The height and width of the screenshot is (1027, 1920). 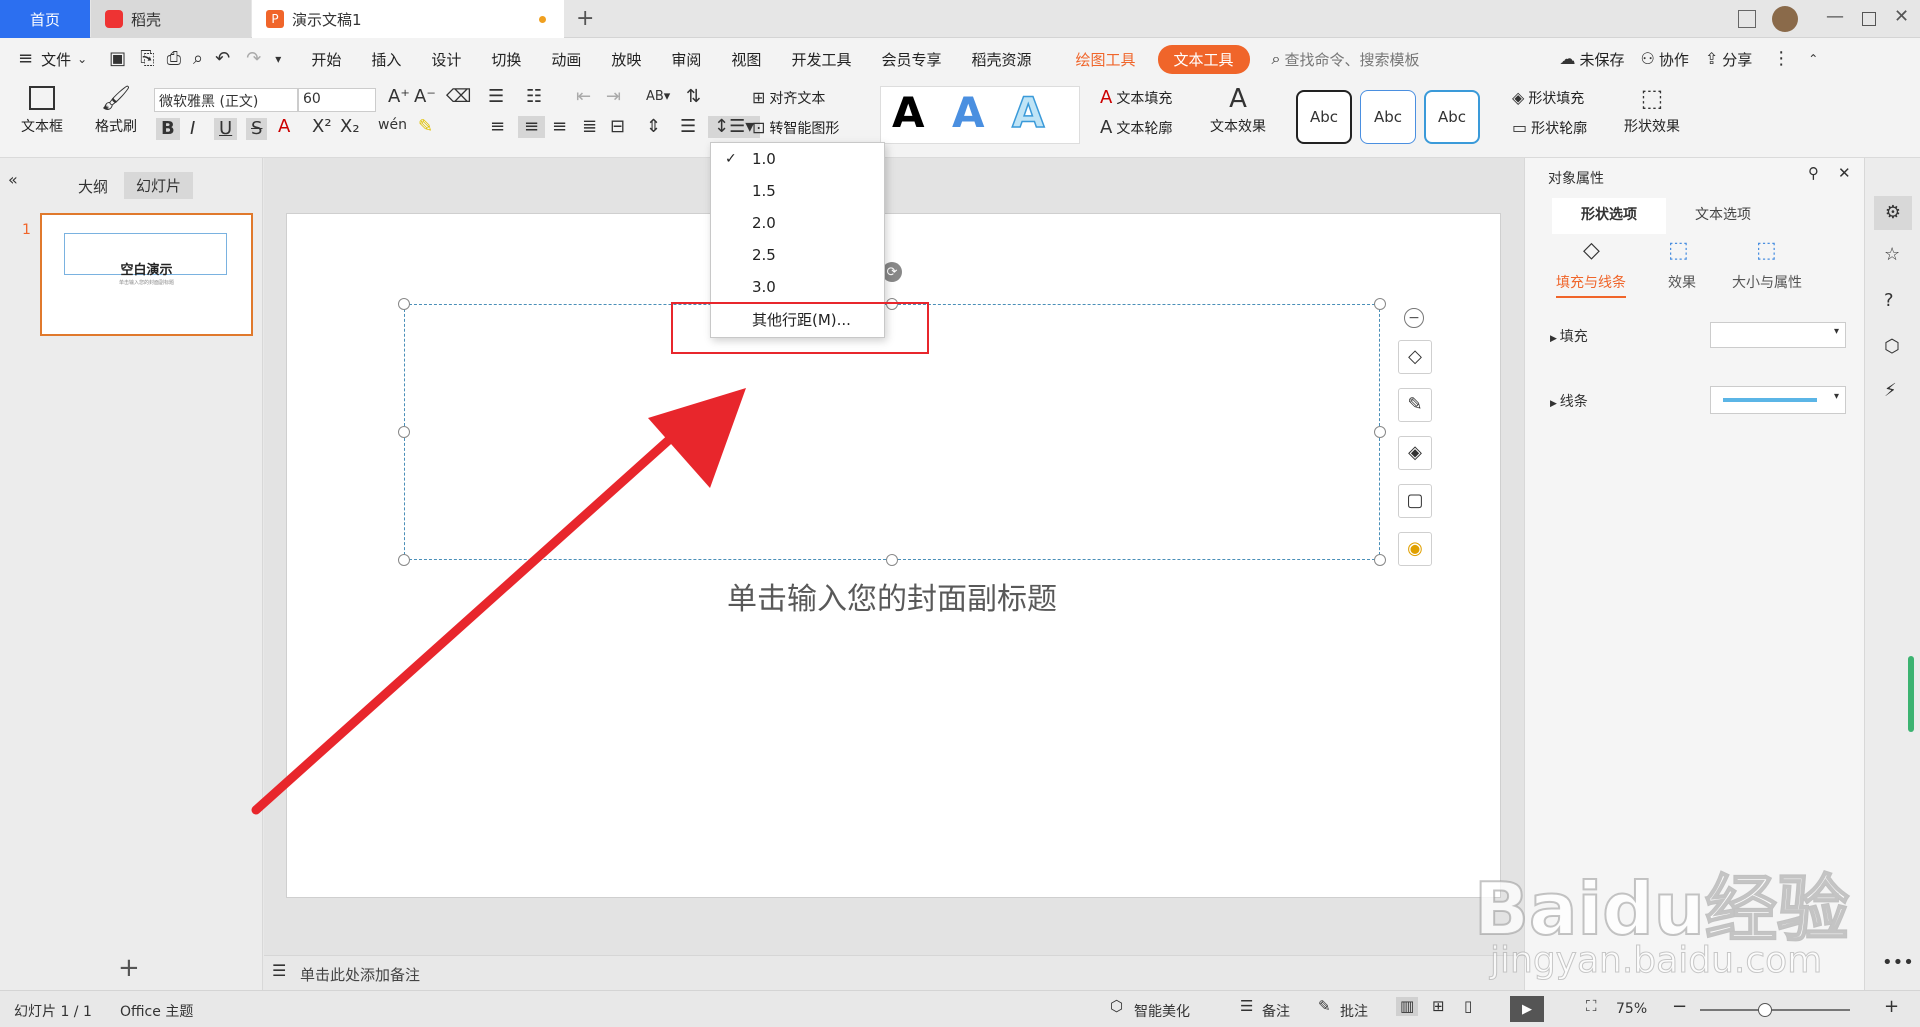 What do you see at coordinates (1136, 128) in the screenshot?
I see `text-outline-button: A 文本轮廓` at bounding box center [1136, 128].